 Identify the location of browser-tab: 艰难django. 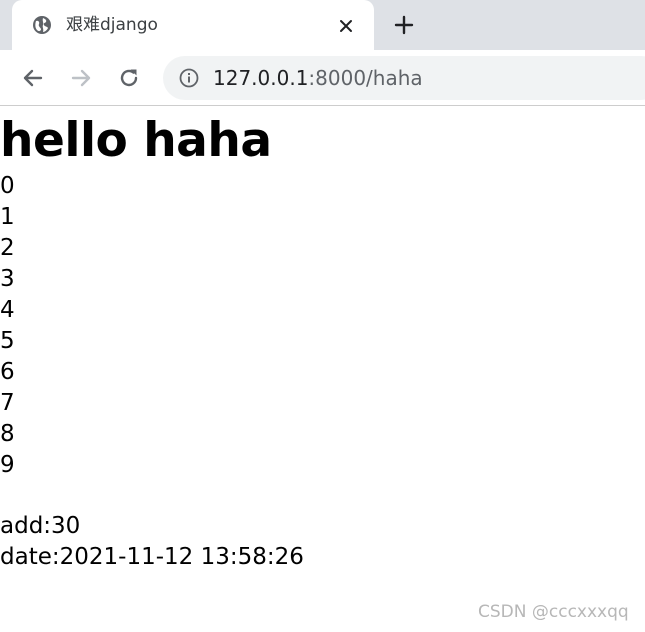
(193, 25).